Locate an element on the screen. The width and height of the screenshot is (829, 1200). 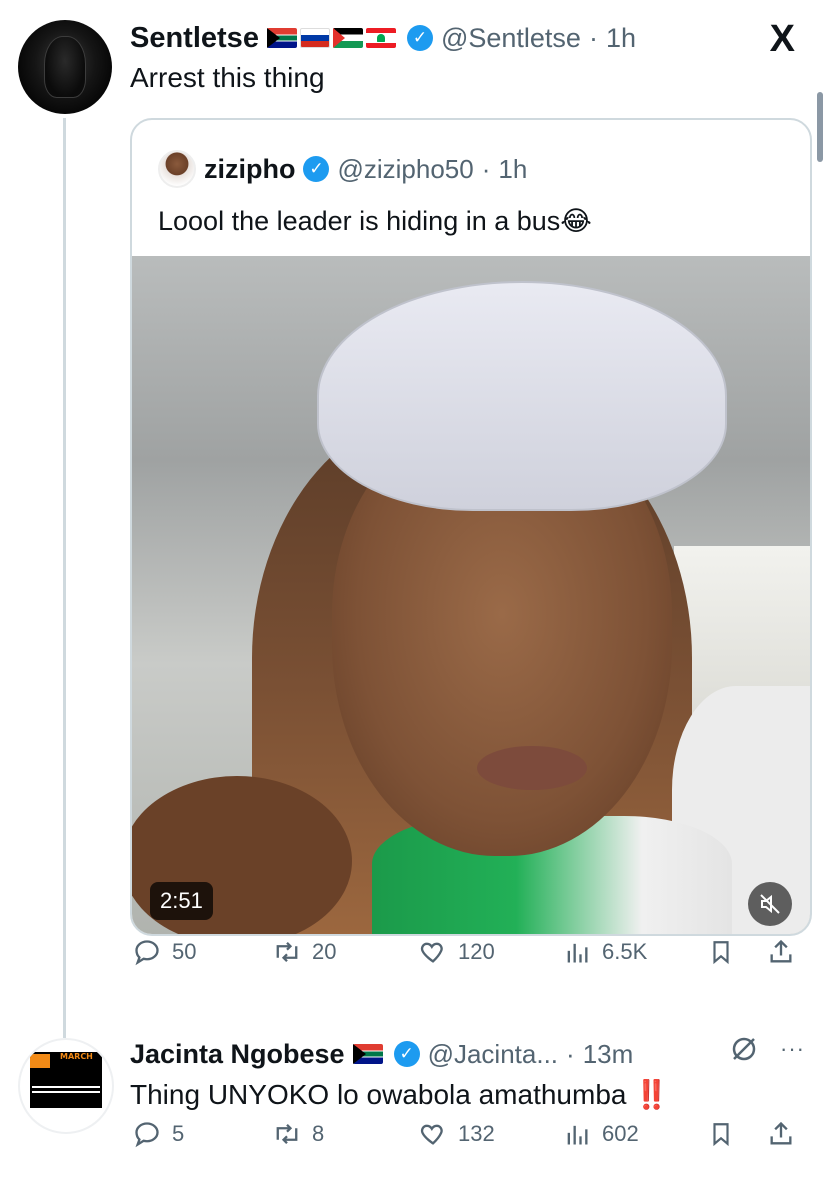
reply-count: 5 is located at coordinates (178, 1133).